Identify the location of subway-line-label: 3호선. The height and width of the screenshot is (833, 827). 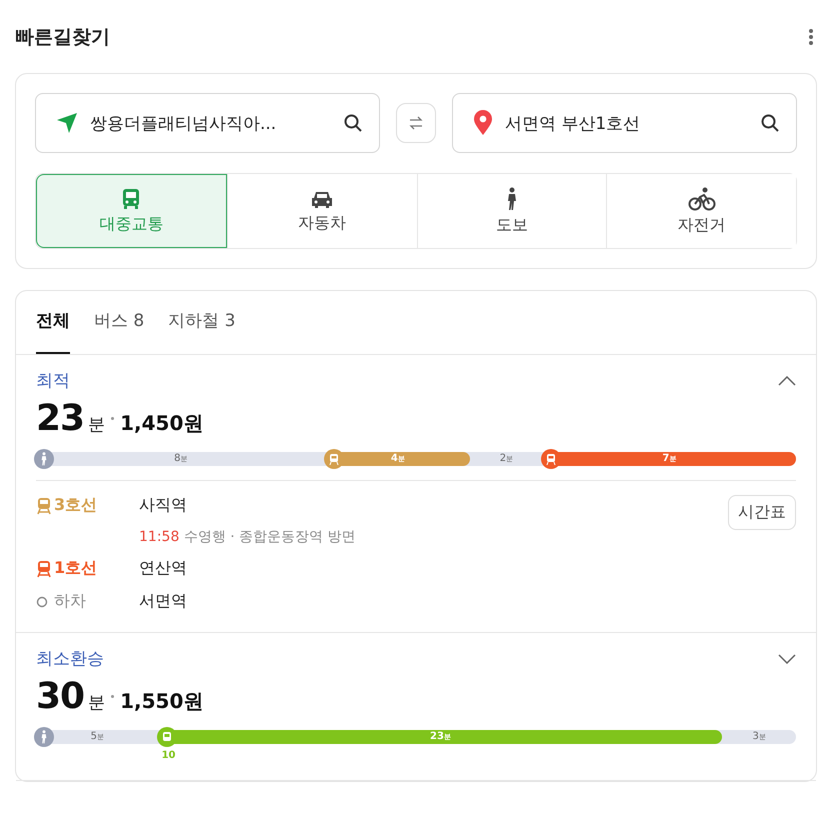
(76, 505).